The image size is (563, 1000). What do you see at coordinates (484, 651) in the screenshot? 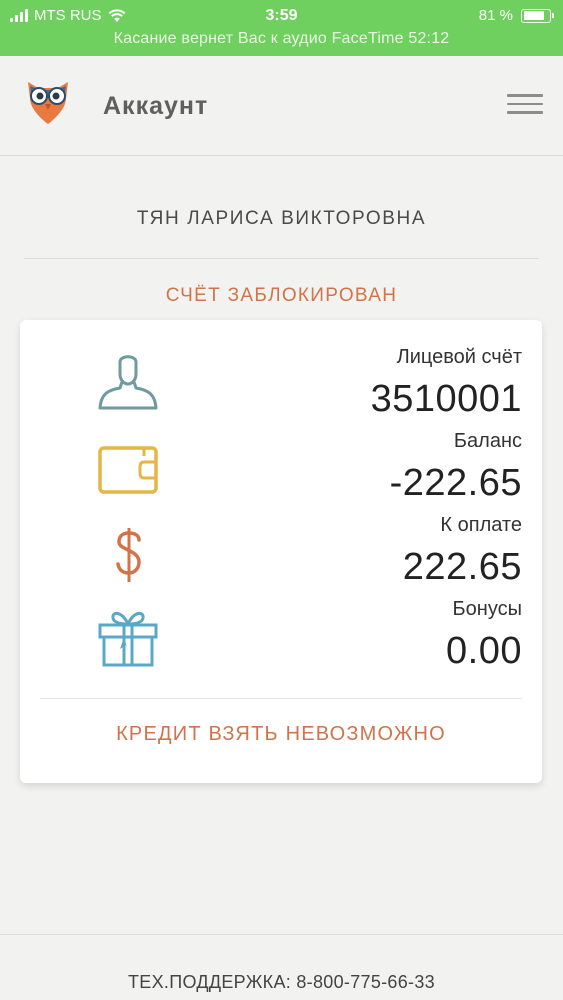
I see `bonuses-value: 0.00` at bounding box center [484, 651].